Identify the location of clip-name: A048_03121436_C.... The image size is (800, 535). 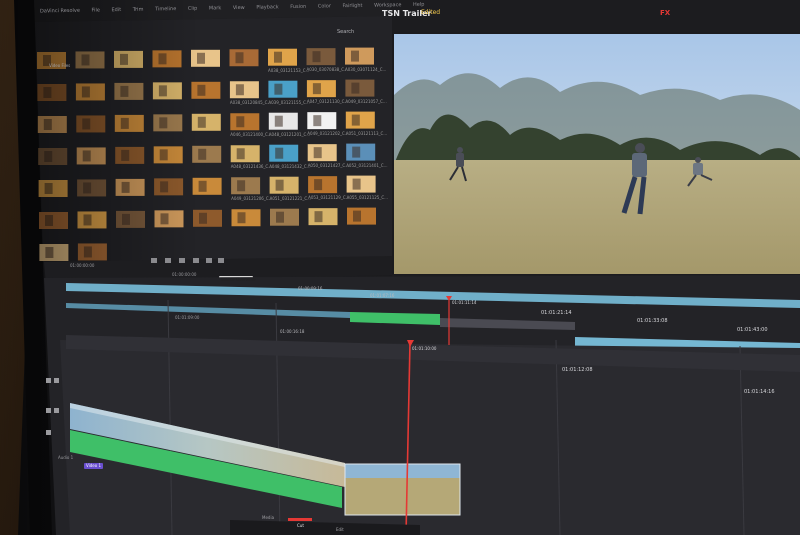
(251, 167).